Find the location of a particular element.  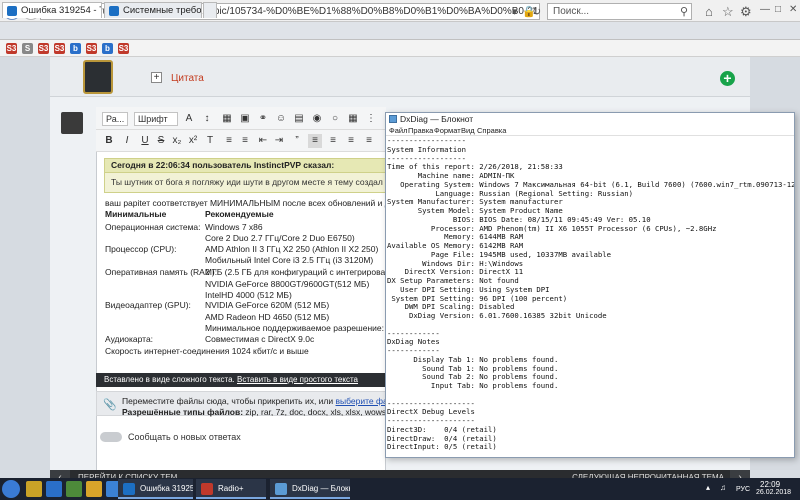

notepad-line: DxDiag Notes is located at coordinates (413, 342).